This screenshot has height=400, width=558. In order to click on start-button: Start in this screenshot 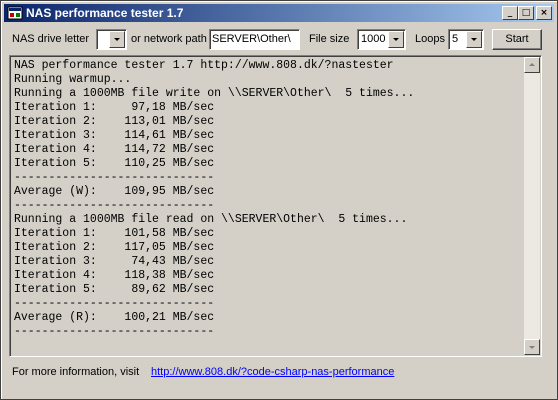, I will do `click(517, 39)`.